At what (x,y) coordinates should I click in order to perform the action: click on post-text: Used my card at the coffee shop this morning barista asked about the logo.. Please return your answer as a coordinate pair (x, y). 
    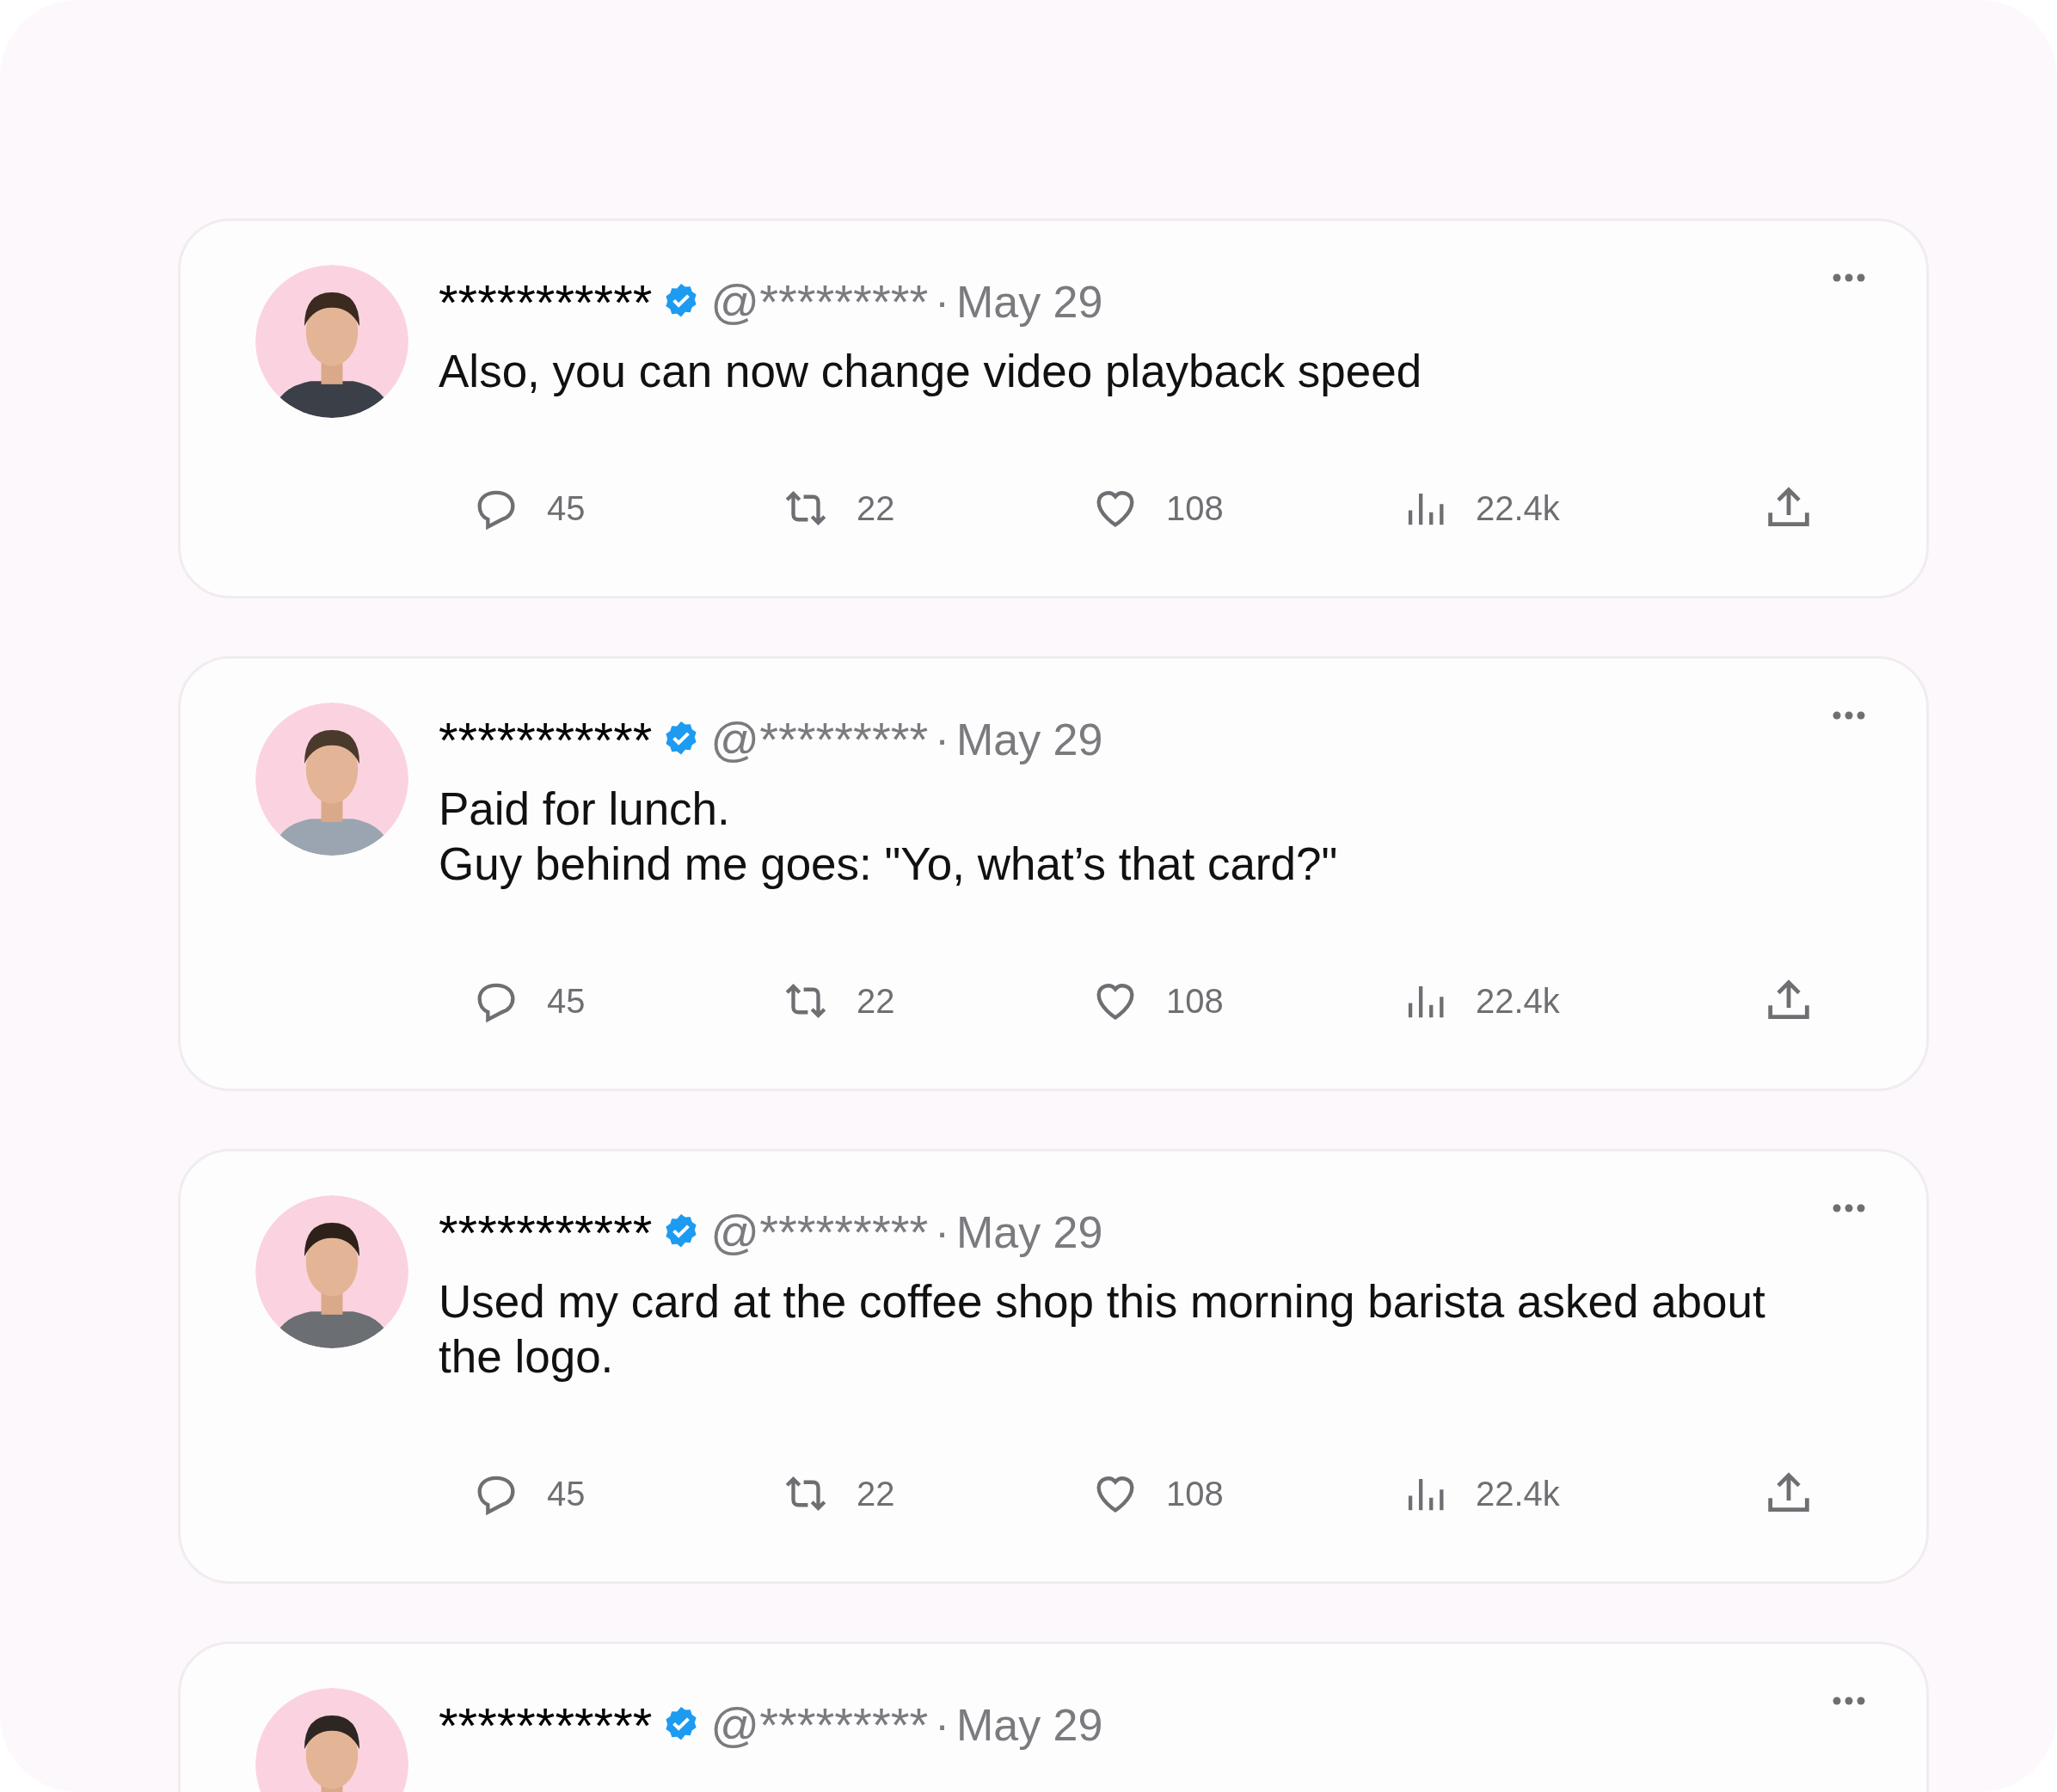
    Looking at the image, I should click on (1102, 1329).